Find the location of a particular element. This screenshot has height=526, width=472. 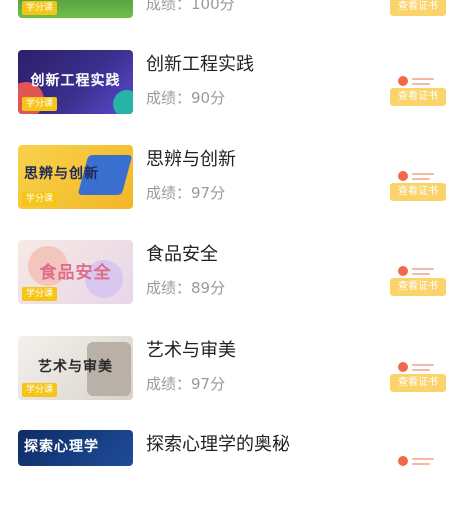

course-thumbnail: 探索心理学 is located at coordinates (75, 448).